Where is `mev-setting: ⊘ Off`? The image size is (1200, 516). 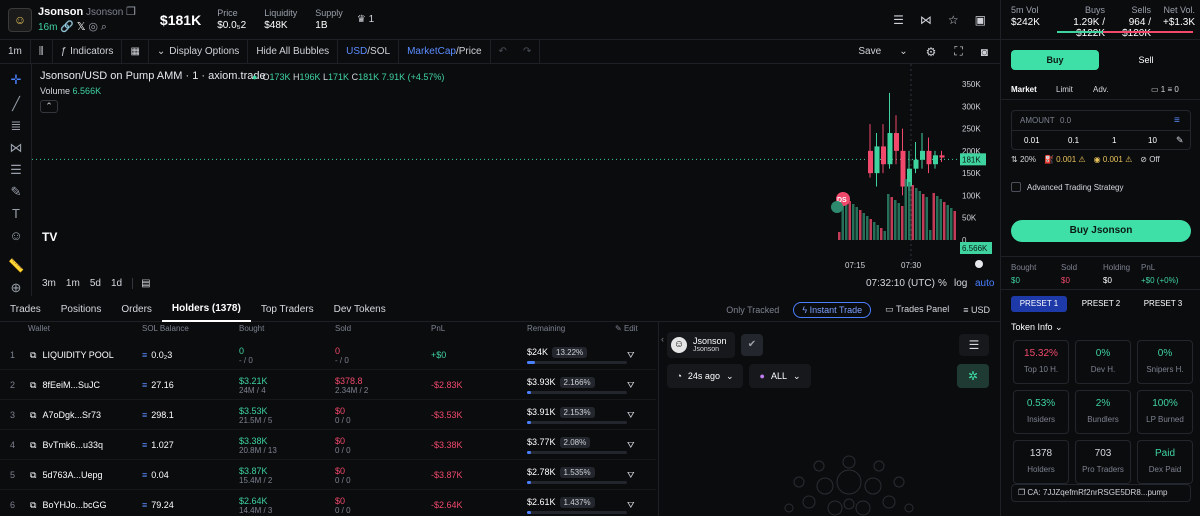 mev-setting: ⊘ Off is located at coordinates (1149, 159).